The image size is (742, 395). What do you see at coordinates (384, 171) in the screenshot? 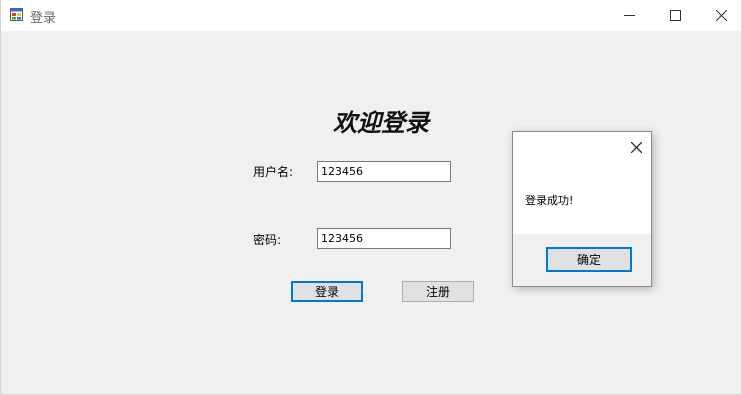
I see `username-input: 123456` at bounding box center [384, 171].